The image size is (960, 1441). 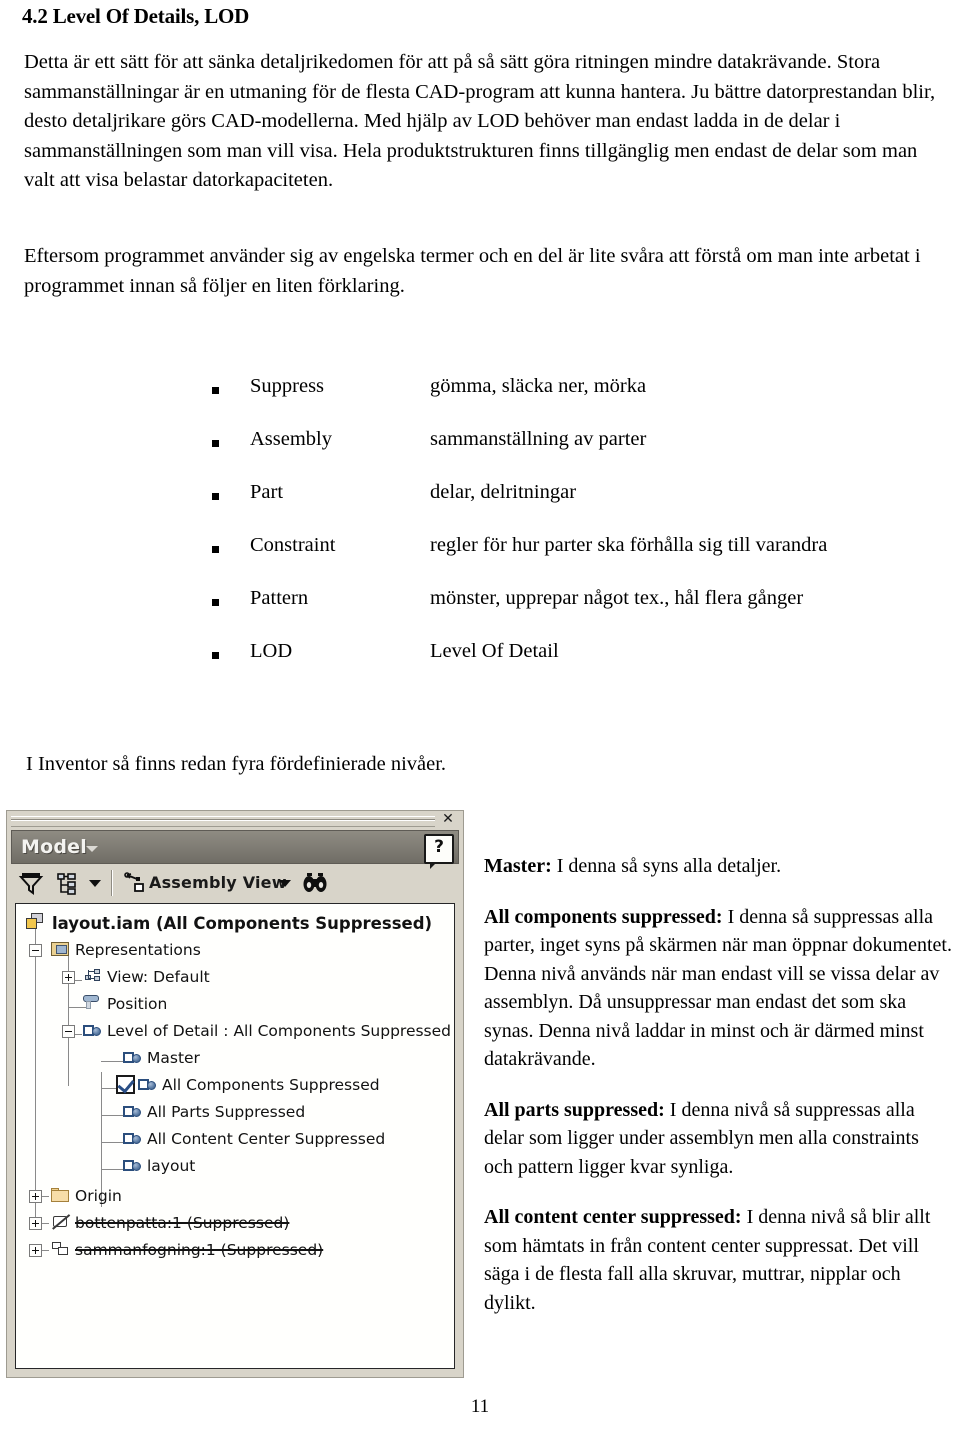 What do you see at coordinates (226, 1112) in the screenshot?
I see `tree-node-label: All Parts Suppressed` at bounding box center [226, 1112].